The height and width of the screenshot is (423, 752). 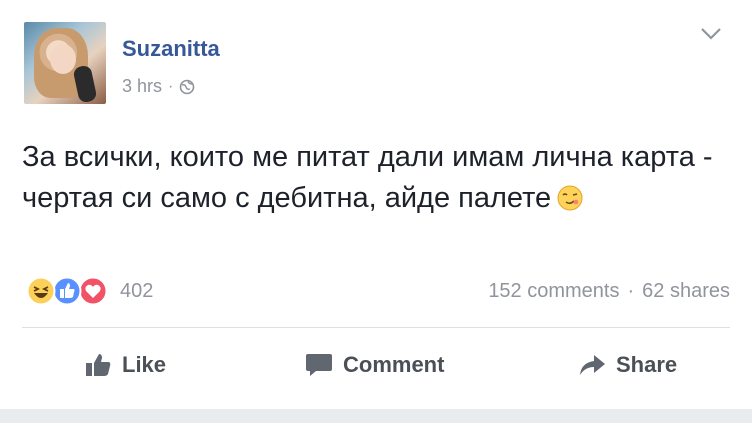 I want to click on comment-button: Comment, so click(x=374, y=365).